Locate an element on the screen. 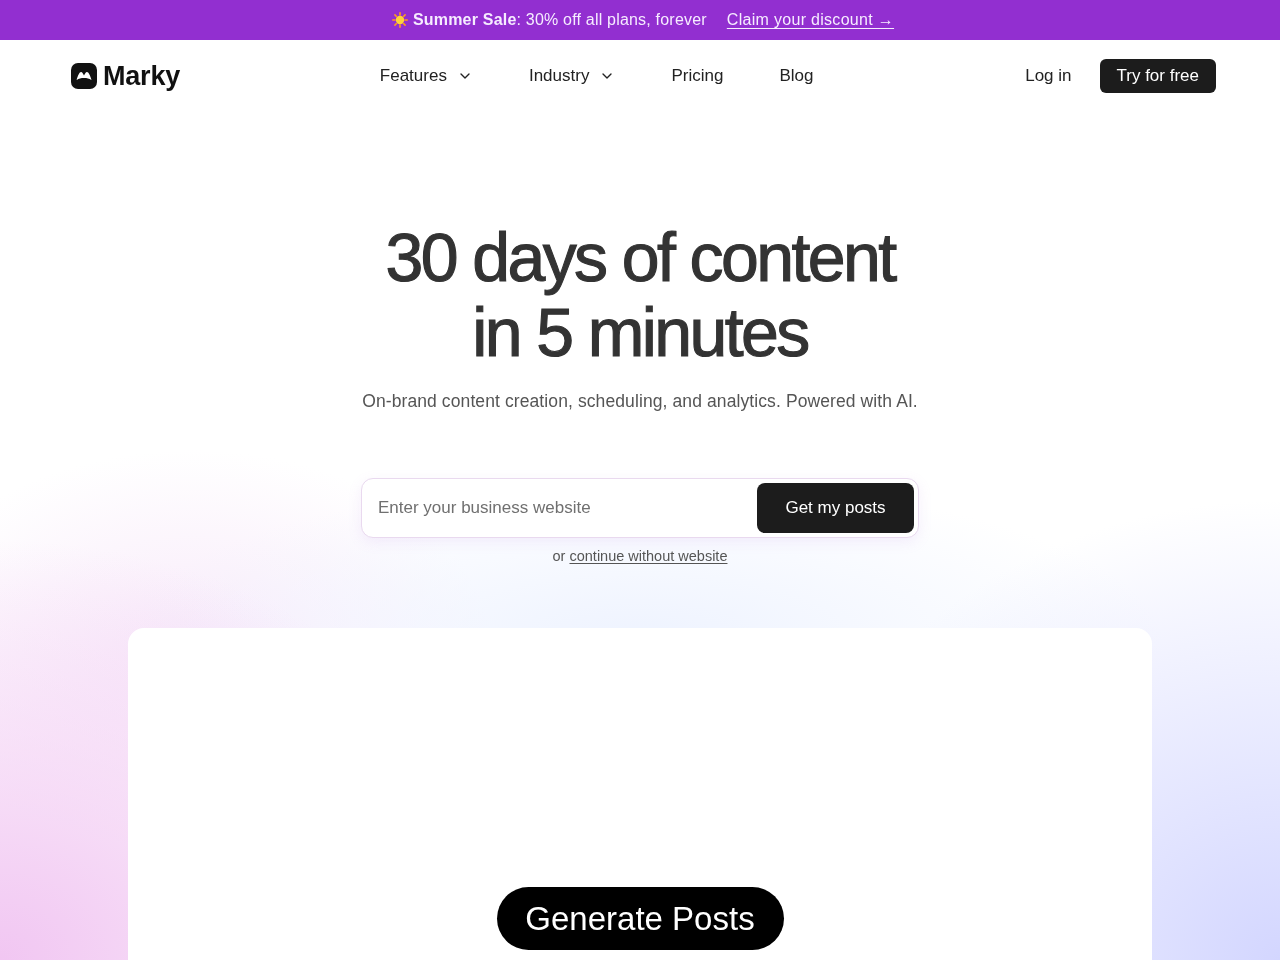 The height and width of the screenshot is (960, 1280). logo-icon is located at coordinates (84, 76).